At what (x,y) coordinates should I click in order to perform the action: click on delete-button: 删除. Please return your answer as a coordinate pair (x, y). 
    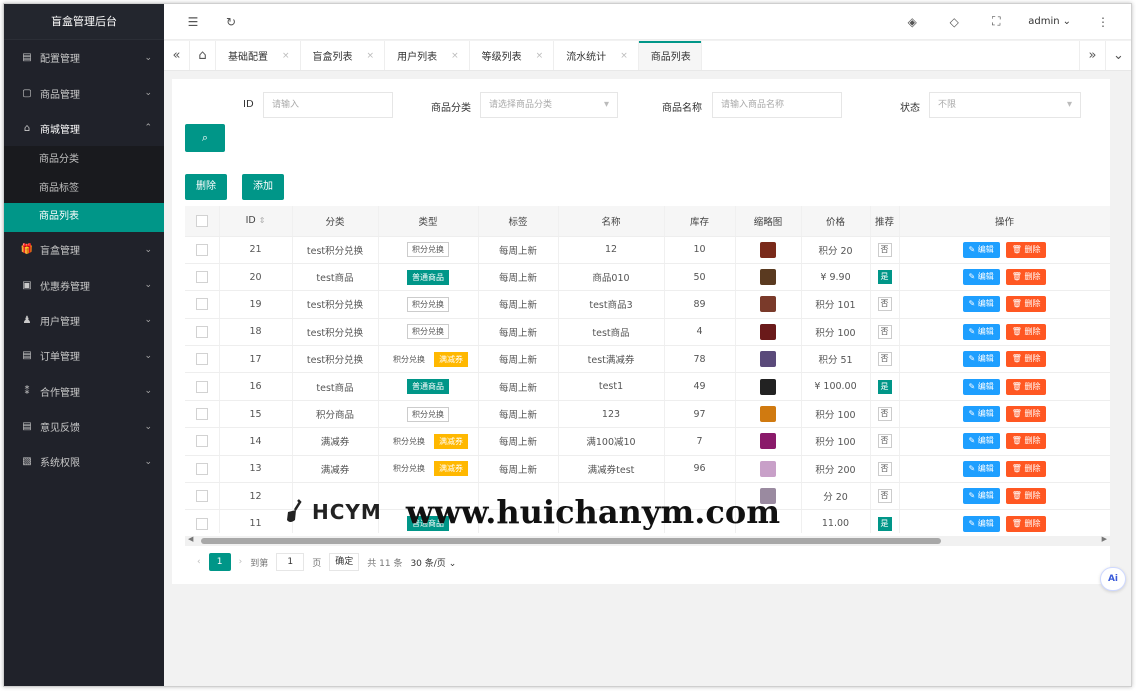
    Looking at the image, I should click on (206, 187).